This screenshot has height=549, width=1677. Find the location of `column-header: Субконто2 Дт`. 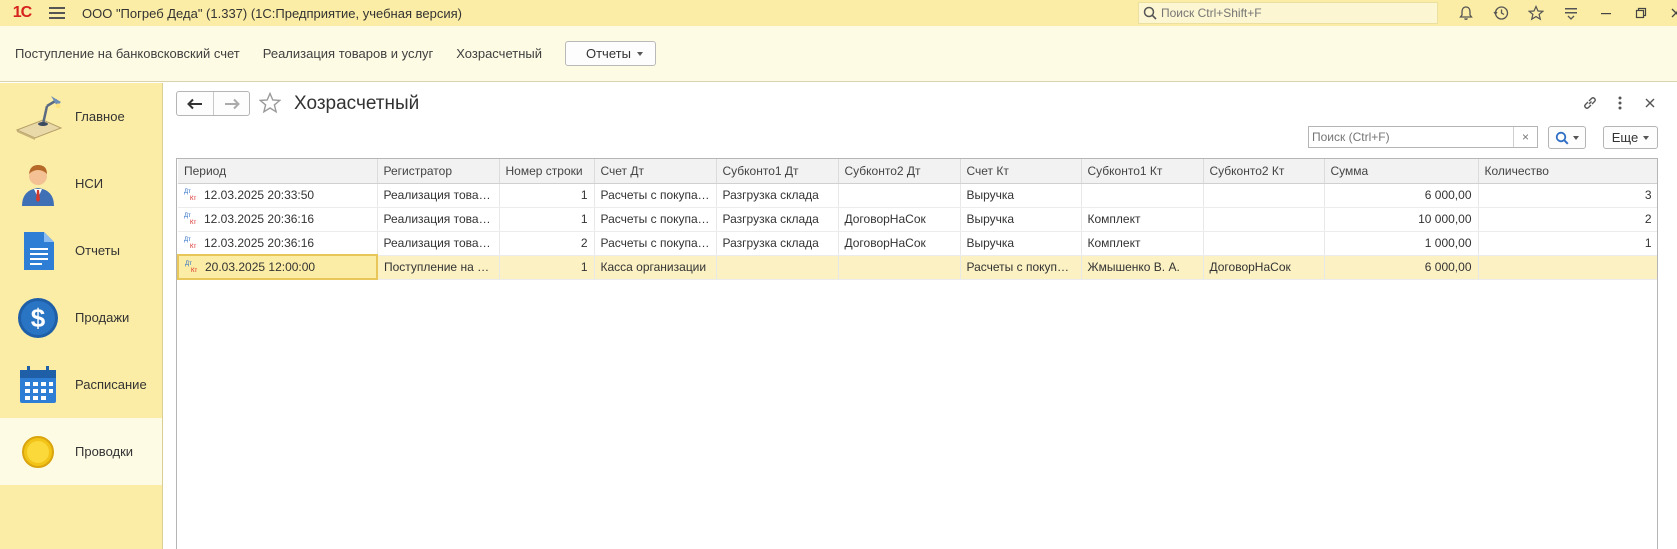

column-header: Субконто2 Дт is located at coordinates (899, 171).